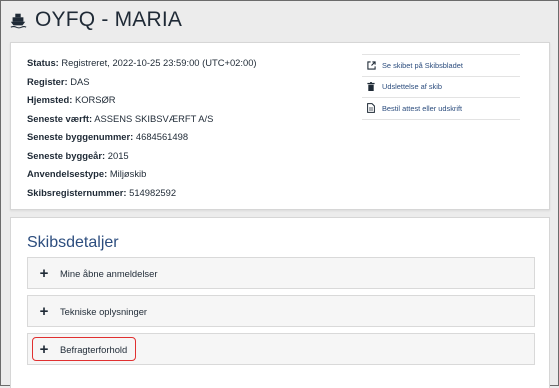  What do you see at coordinates (371, 65) in the screenshot?
I see `external-link-icon` at bounding box center [371, 65].